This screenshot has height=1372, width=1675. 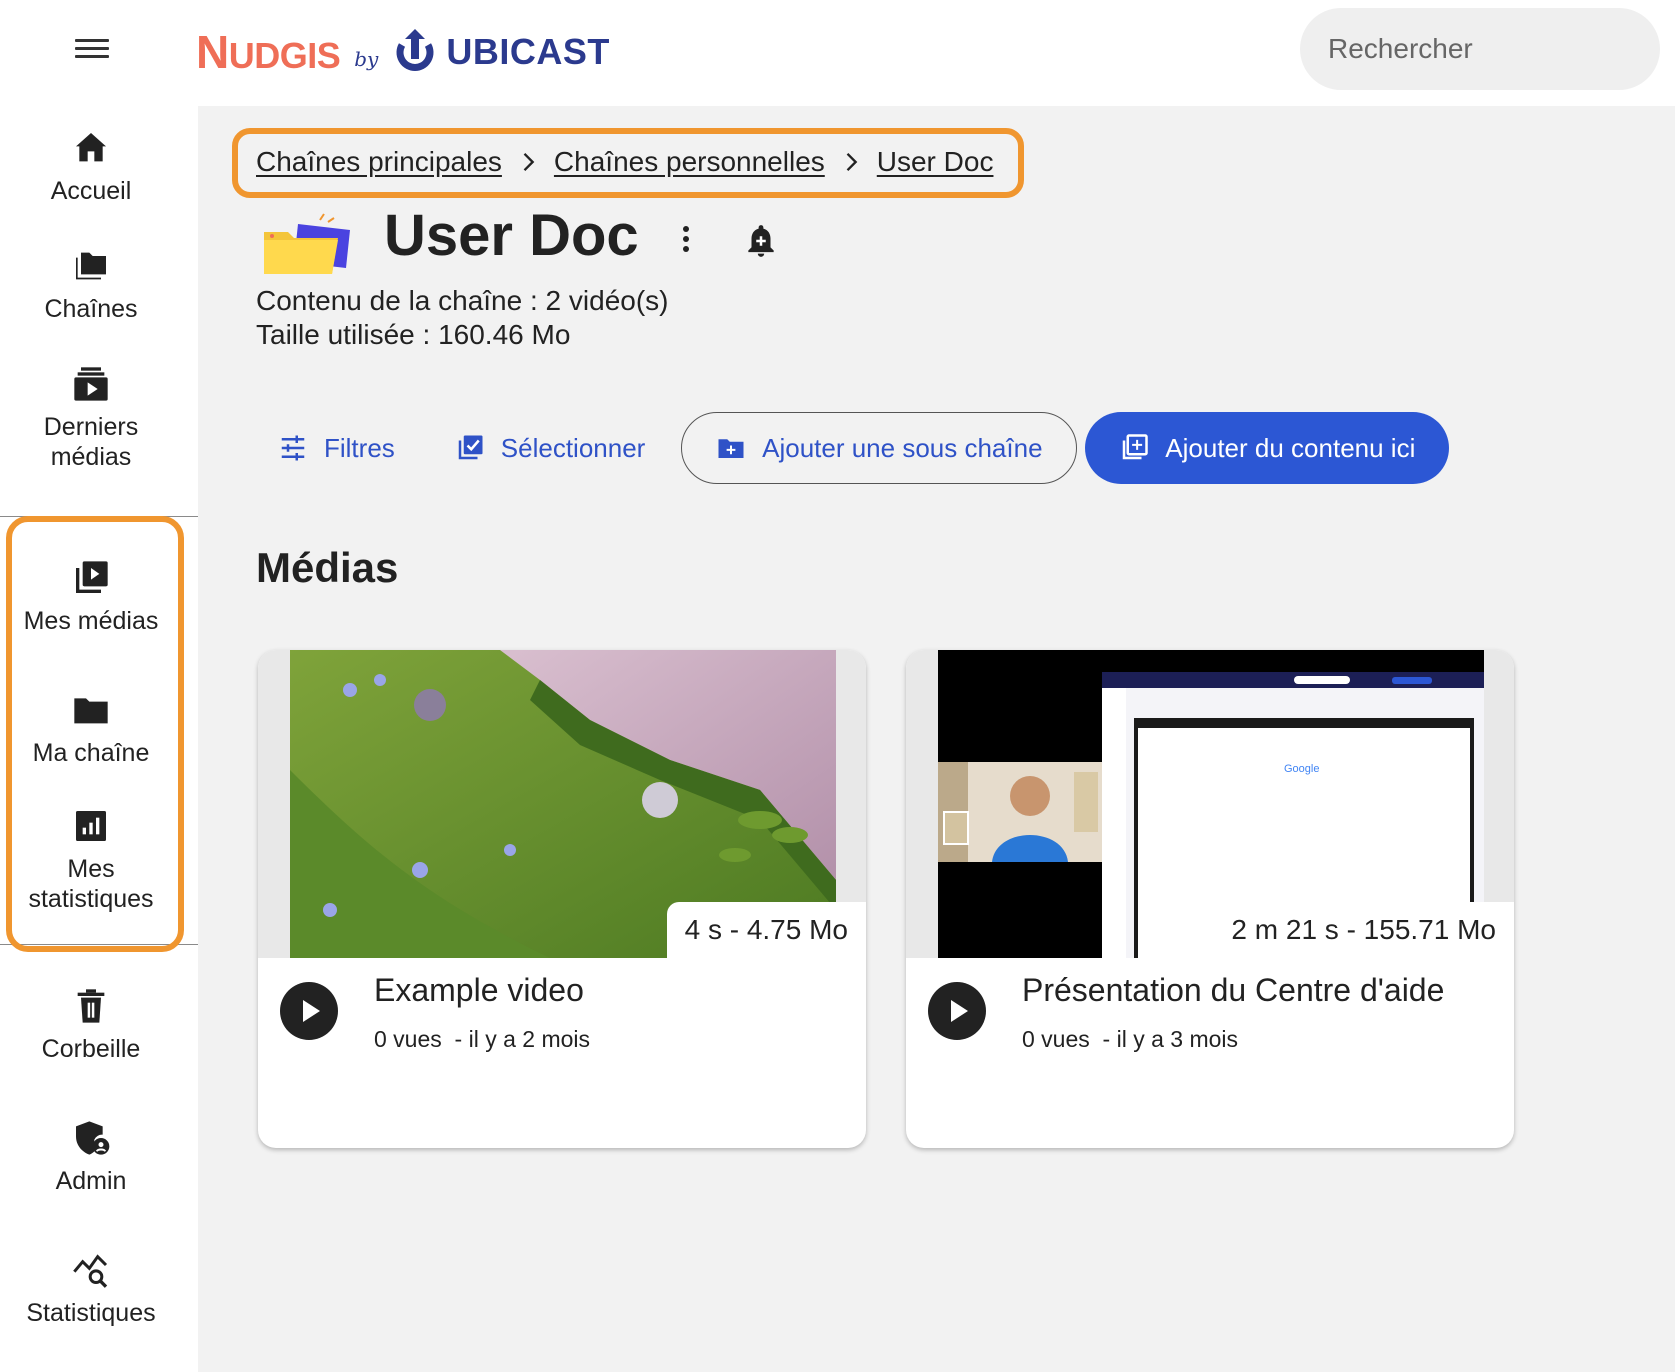 I want to click on add-content-label: Ajouter du contenu ici, so click(x=1290, y=447).